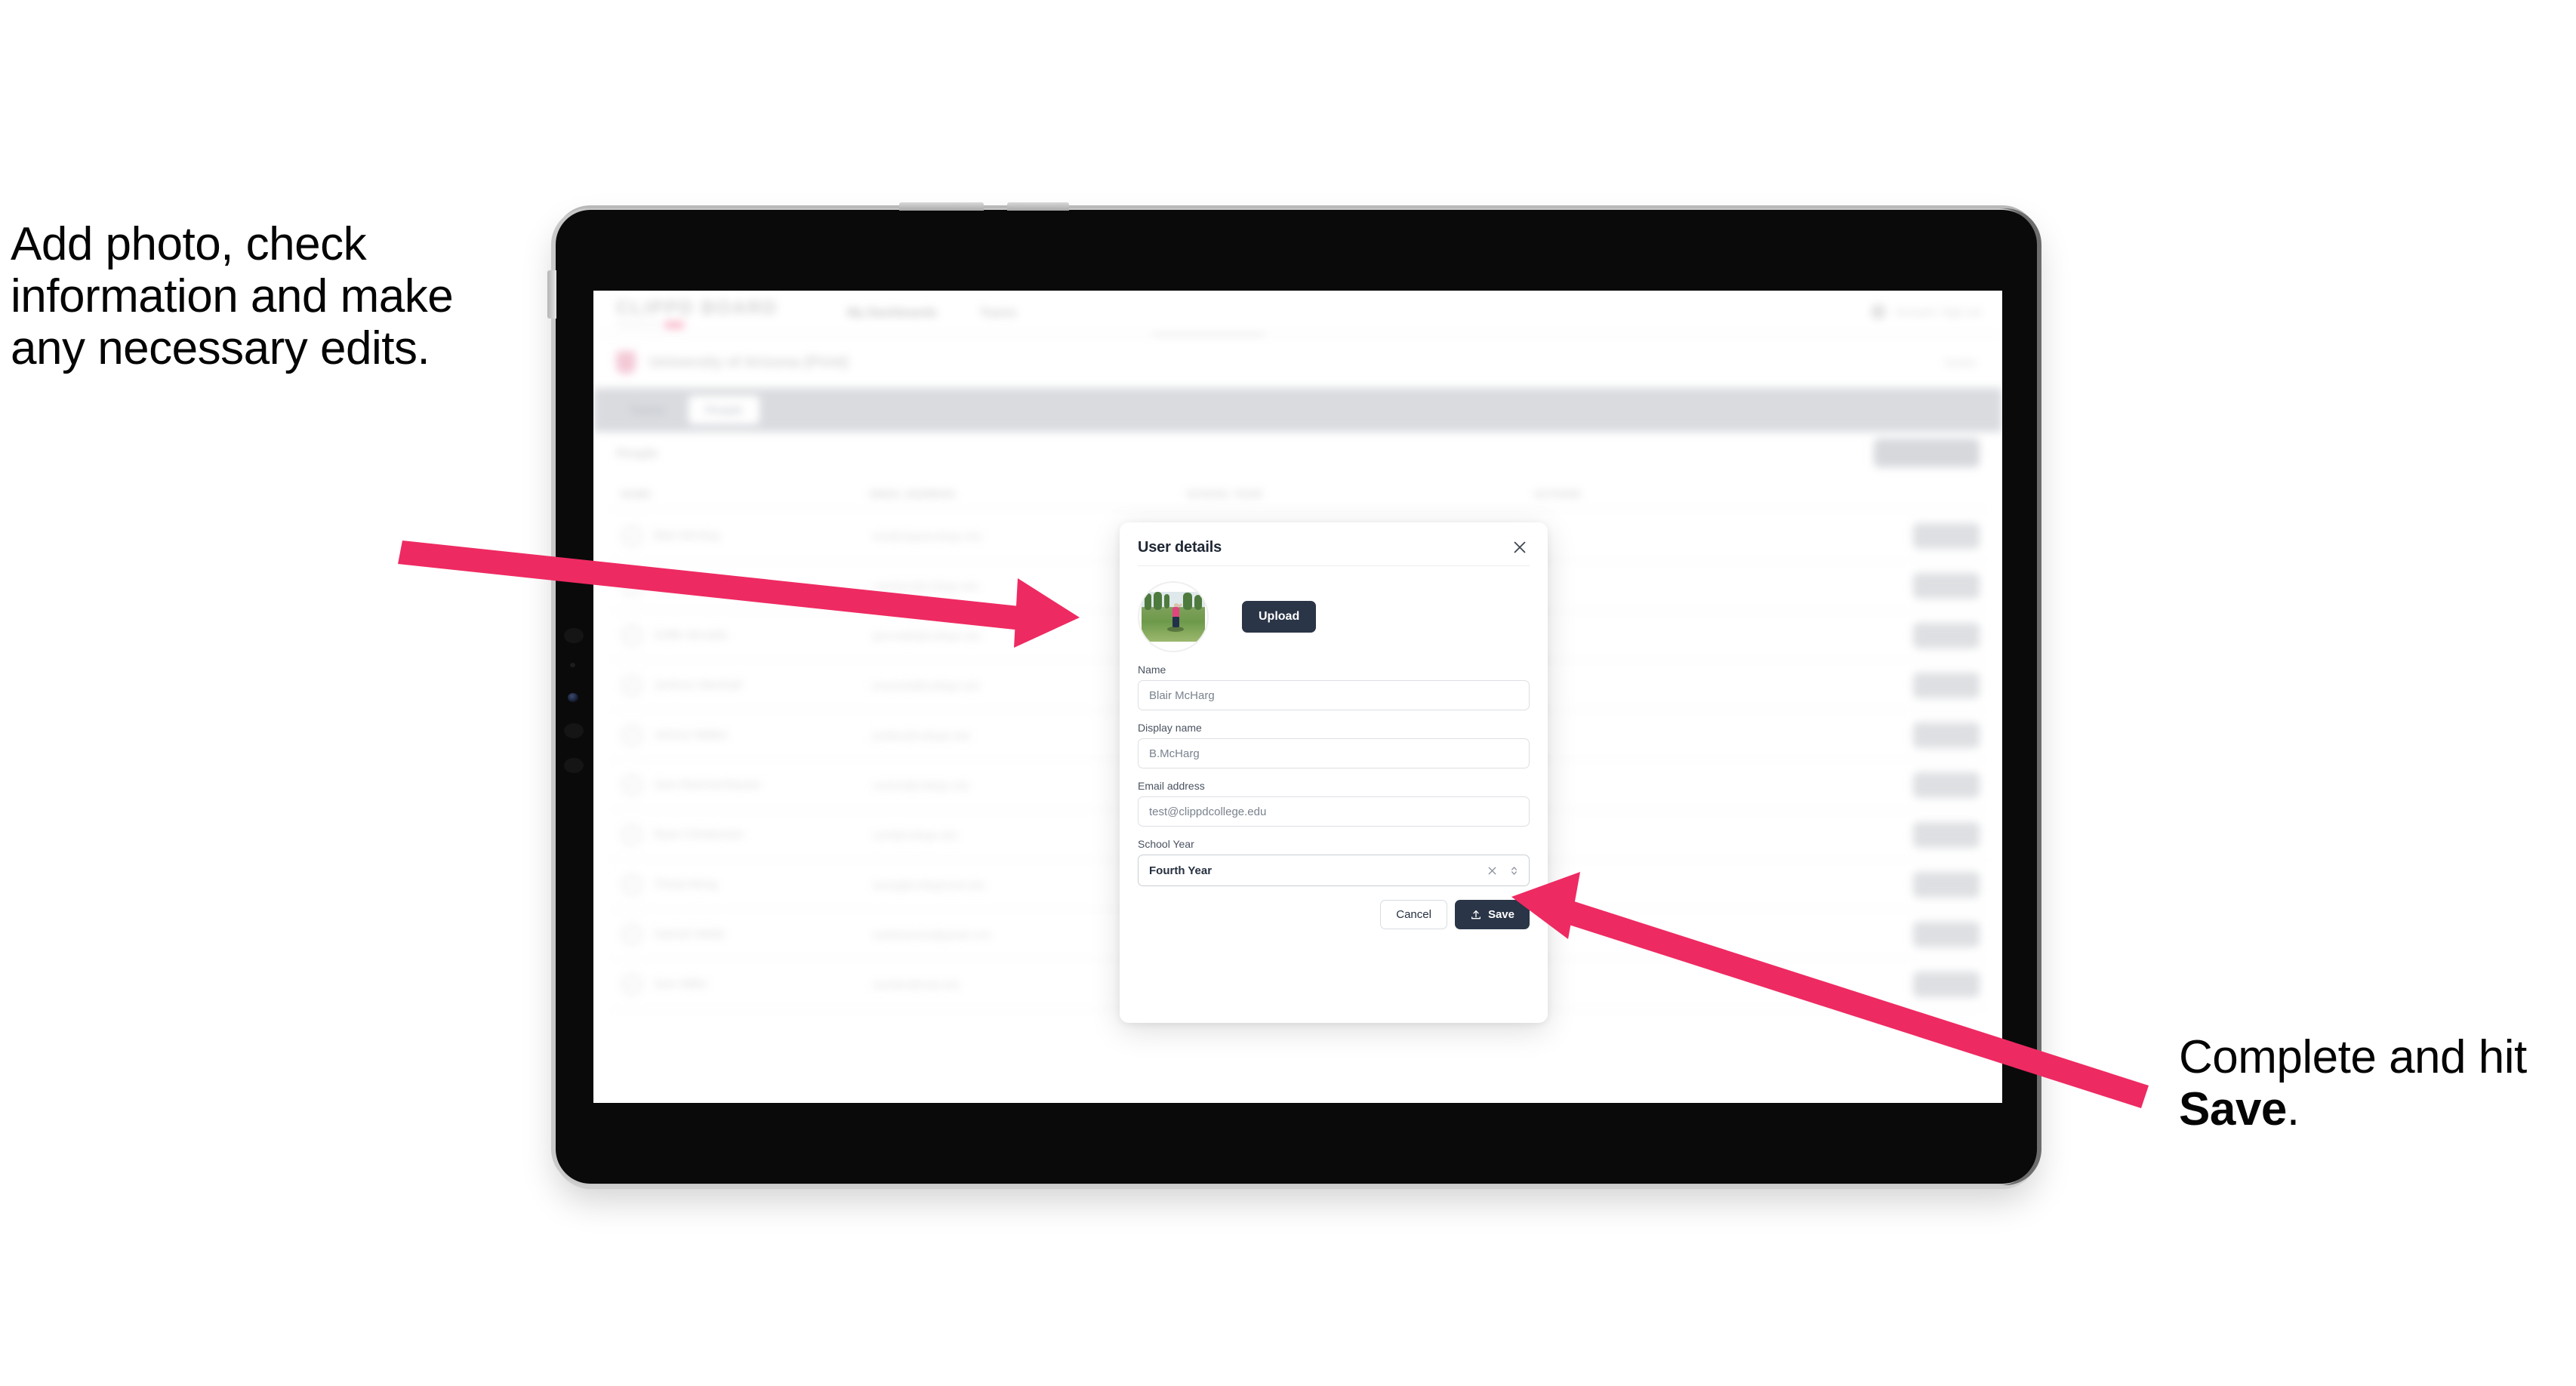 Image resolution: width=2576 pixels, height=1386 pixels. I want to click on save-button: Save, so click(1492, 914).